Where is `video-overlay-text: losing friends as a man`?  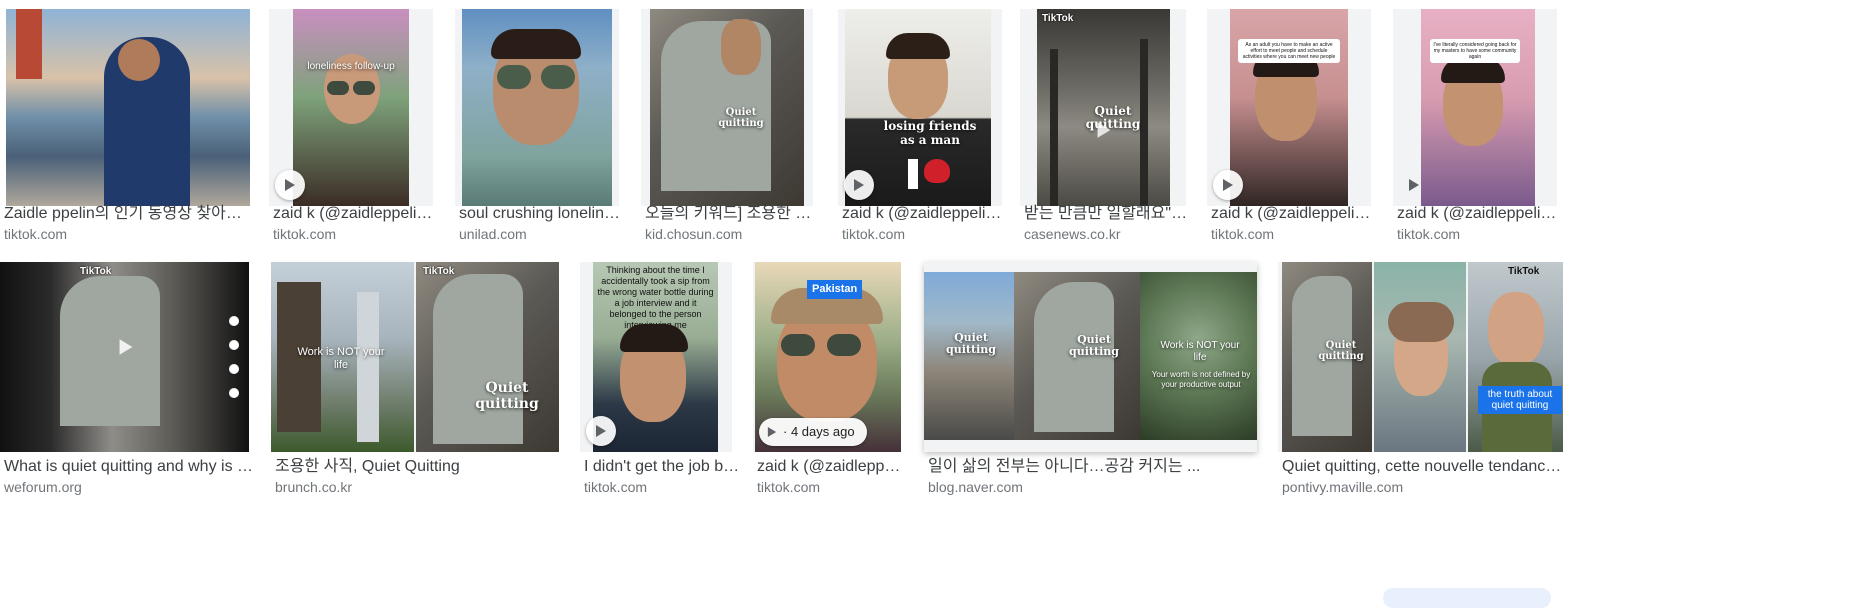
video-overlay-text: losing friends as a man is located at coordinates (930, 133).